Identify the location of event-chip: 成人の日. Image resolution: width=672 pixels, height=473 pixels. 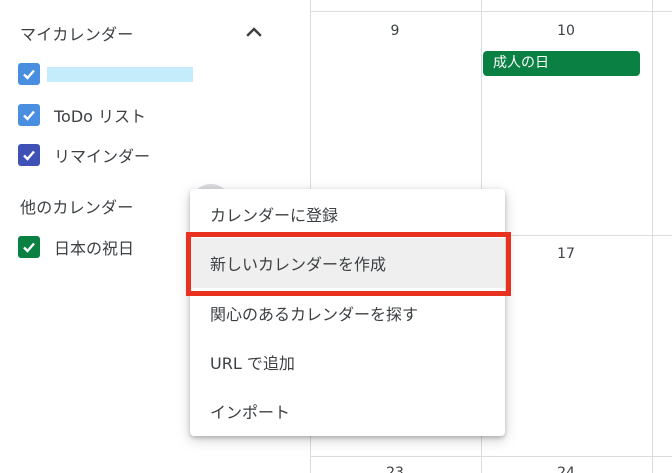
(561, 63).